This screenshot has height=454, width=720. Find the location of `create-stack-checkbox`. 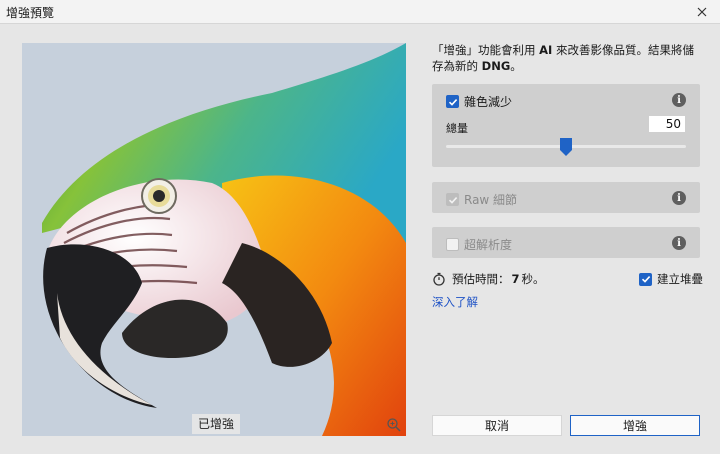

create-stack-checkbox is located at coordinates (645, 279).